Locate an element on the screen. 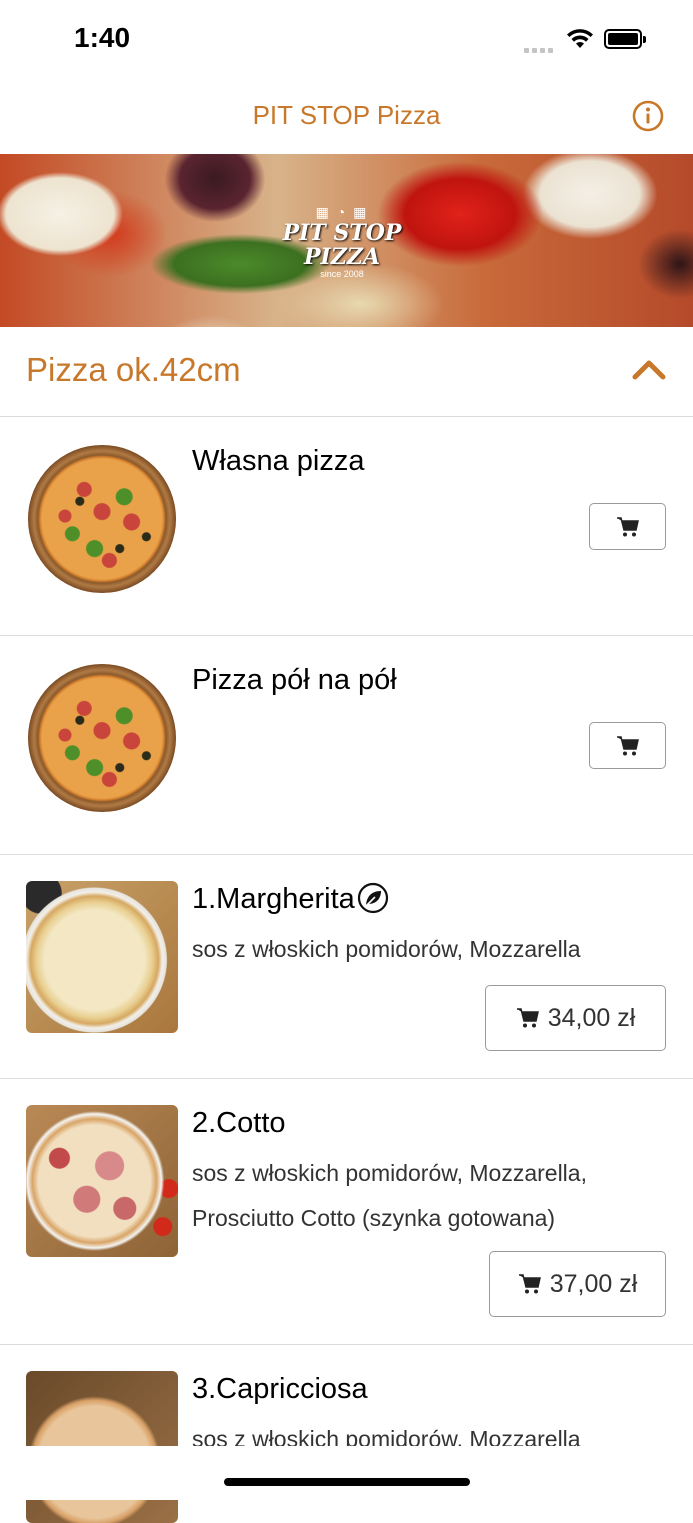 The image size is (693, 1523). add-to-cart-price-button: 34,00 zł is located at coordinates (575, 1018).